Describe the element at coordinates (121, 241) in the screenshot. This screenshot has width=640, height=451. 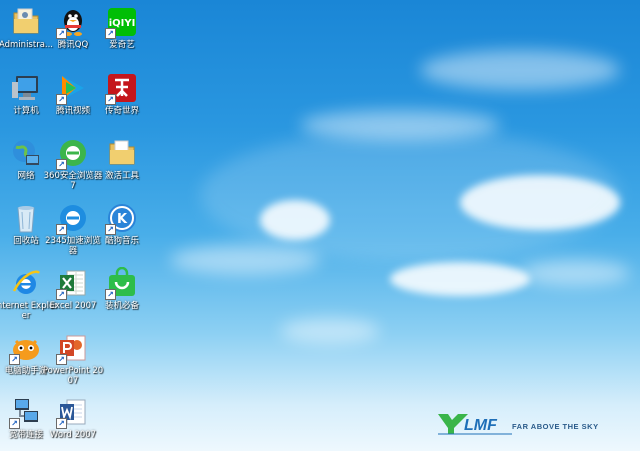
I see `desktop-icon-label: 酷狗音乐` at that location.